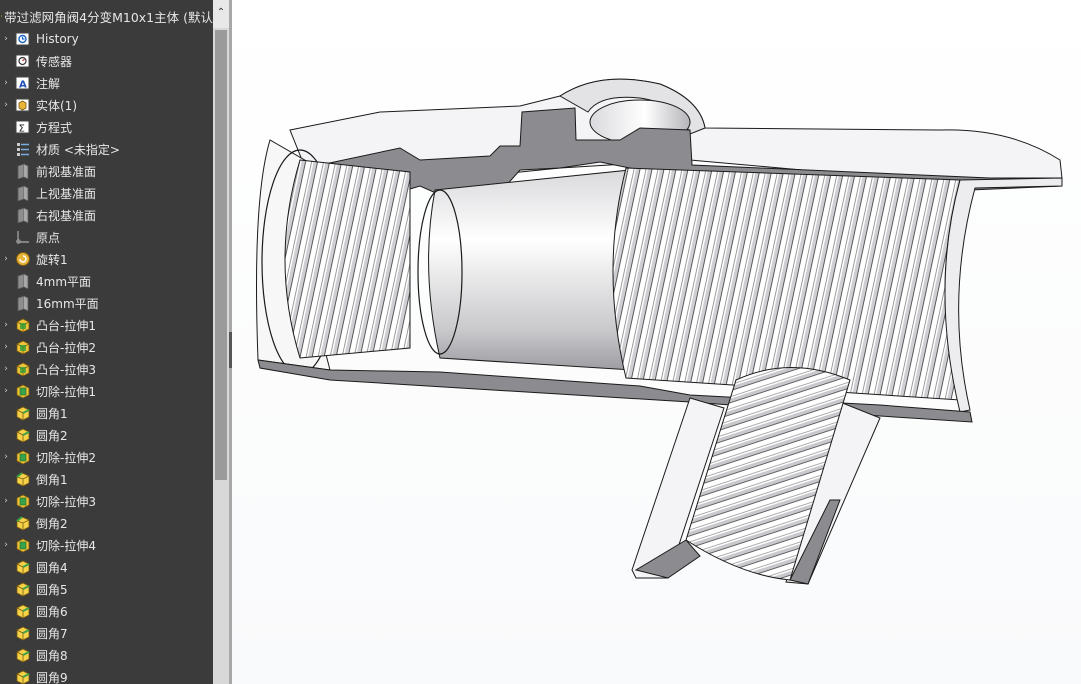 The height and width of the screenshot is (684, 1081). Describe the element at coordinates (106, 171) in the screenshot. I see `tree-item: 前视基准面` at that location.